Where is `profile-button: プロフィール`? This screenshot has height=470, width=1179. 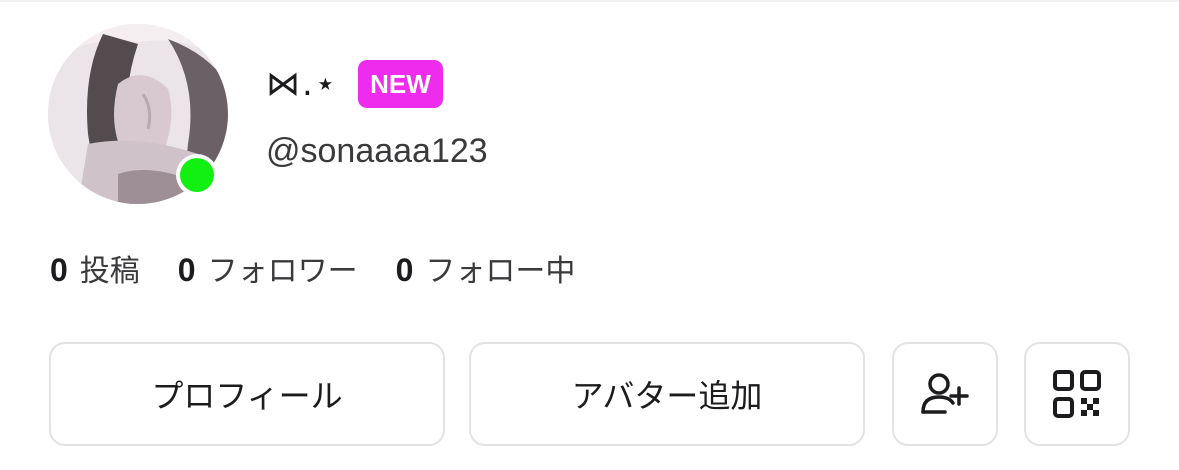 profile-button: プロフィール is located at coordinates (247, 394).